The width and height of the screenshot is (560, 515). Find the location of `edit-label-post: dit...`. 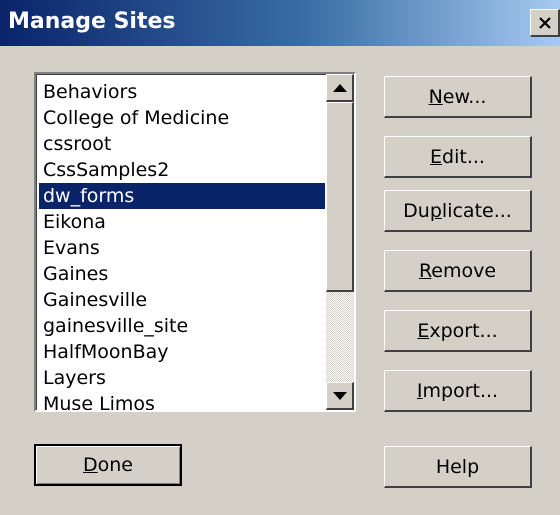

edit-label-post: dit... is located at coordinates (463, 156).